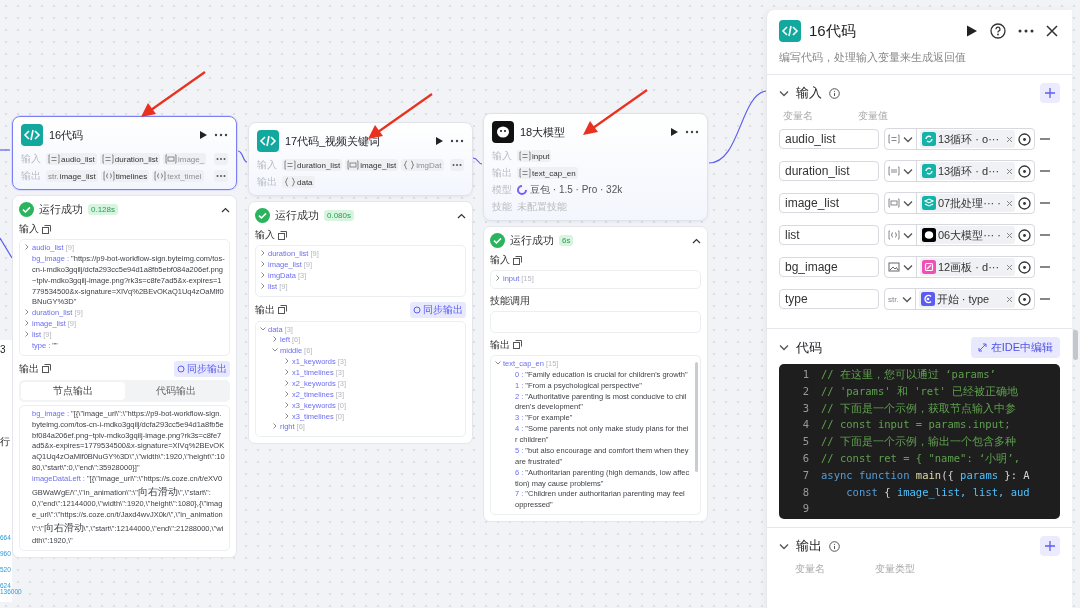 This screenshot has height=608, width=1080. I want to click on variable-name: input, so click(541, 156).